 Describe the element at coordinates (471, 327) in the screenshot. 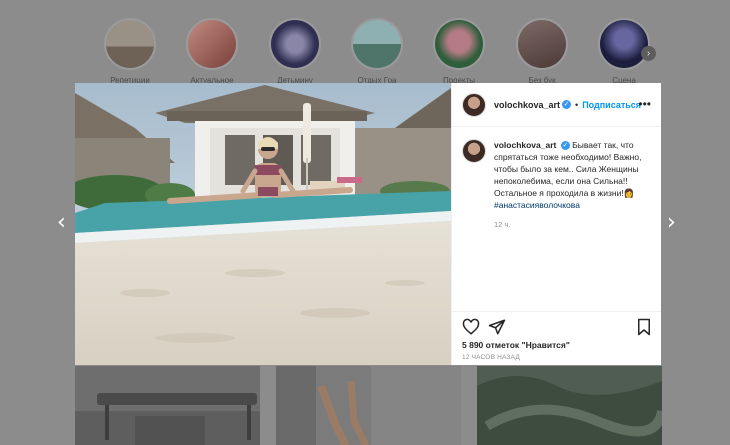

I see `like-icon` at that location.